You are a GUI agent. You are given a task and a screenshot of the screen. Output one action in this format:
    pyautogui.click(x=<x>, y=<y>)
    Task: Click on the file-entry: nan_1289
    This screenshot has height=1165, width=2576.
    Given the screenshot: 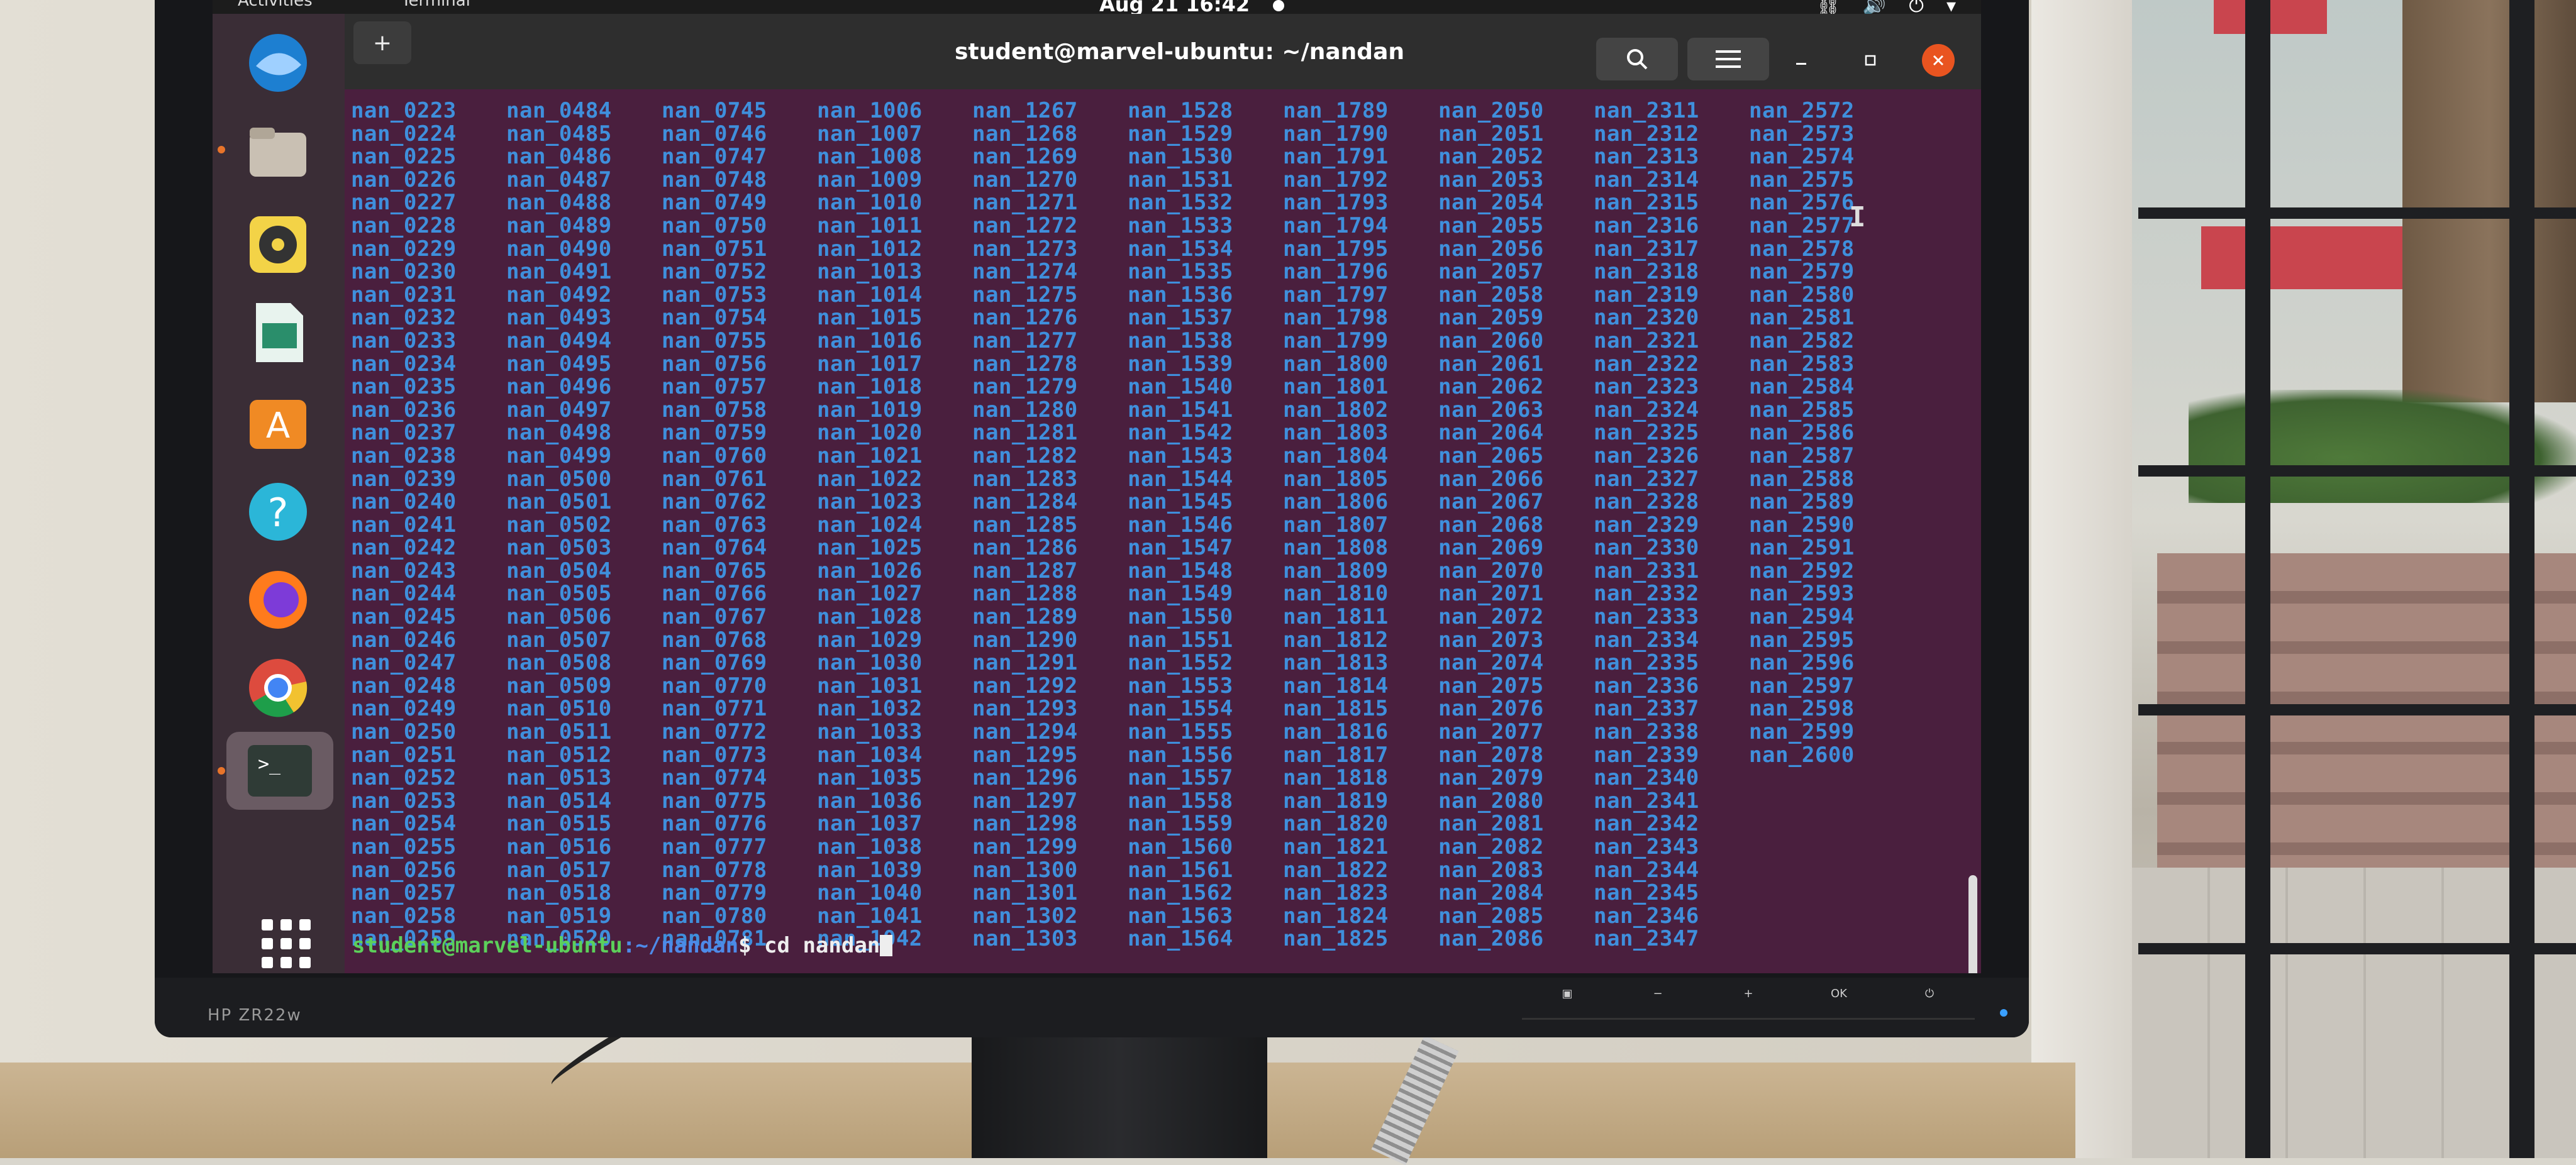 What is the action you would take?
    pyautogui.click(x=1025, y=617)
    